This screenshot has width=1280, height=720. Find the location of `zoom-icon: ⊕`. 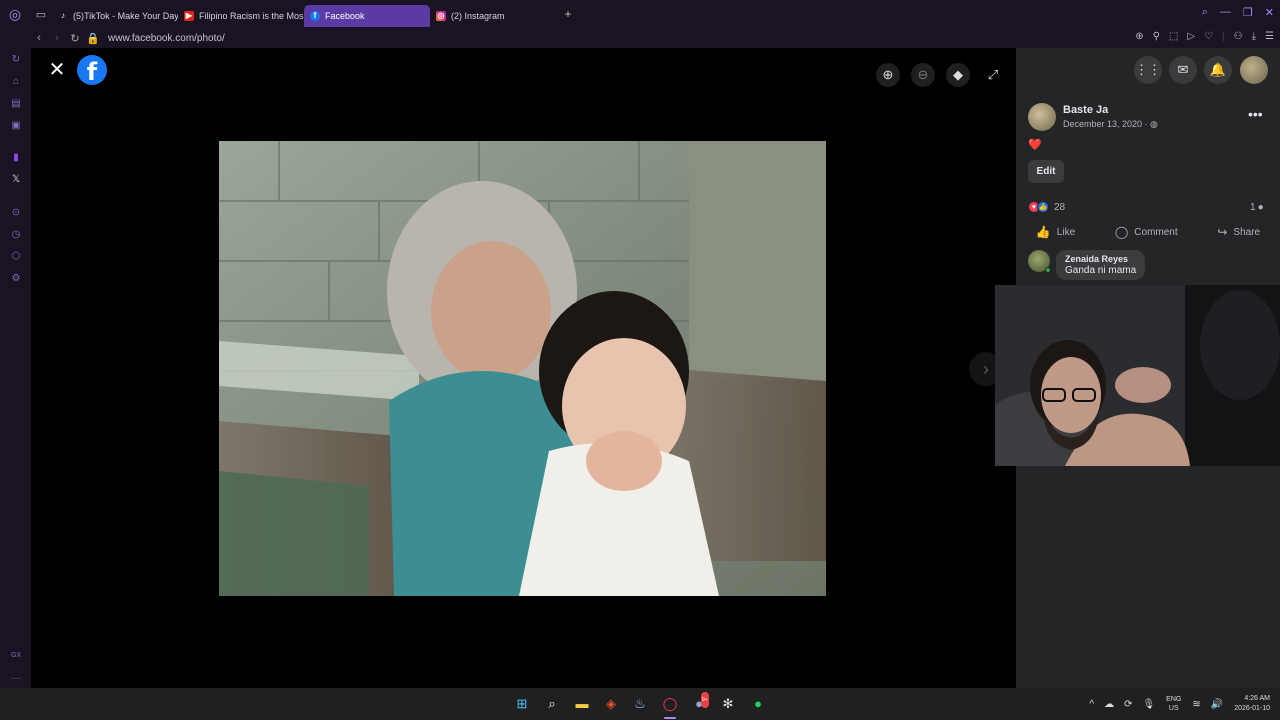

zoom-icon: ⊕ is located at coordinates (1139, 36).